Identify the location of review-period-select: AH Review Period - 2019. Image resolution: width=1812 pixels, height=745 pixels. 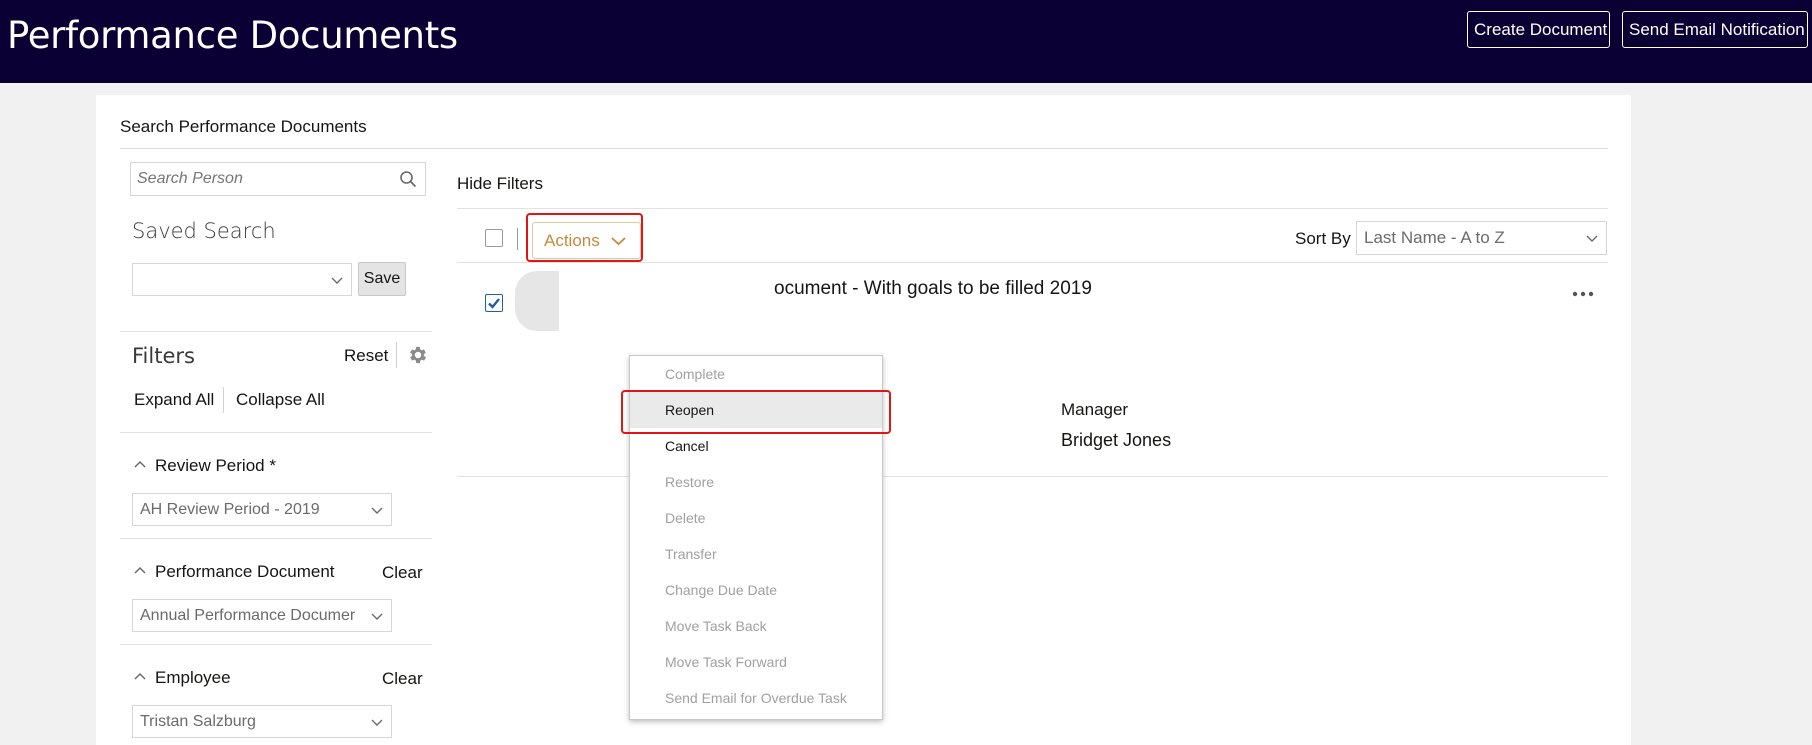
(262, 509).